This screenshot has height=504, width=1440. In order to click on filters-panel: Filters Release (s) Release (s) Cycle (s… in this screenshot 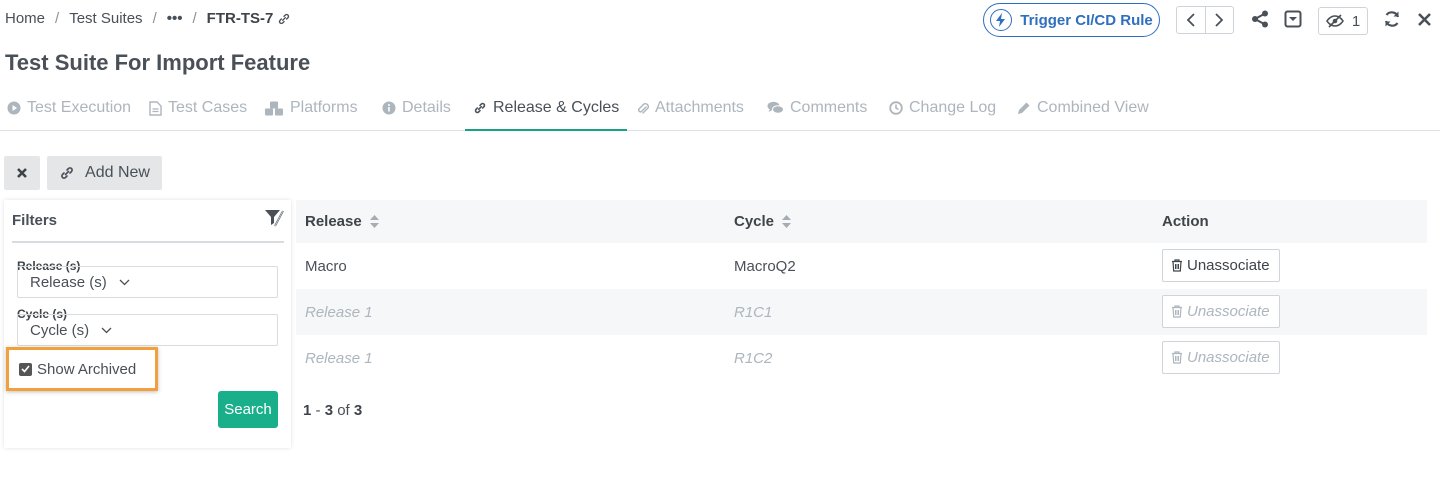, I will do `click(147, 324)`.